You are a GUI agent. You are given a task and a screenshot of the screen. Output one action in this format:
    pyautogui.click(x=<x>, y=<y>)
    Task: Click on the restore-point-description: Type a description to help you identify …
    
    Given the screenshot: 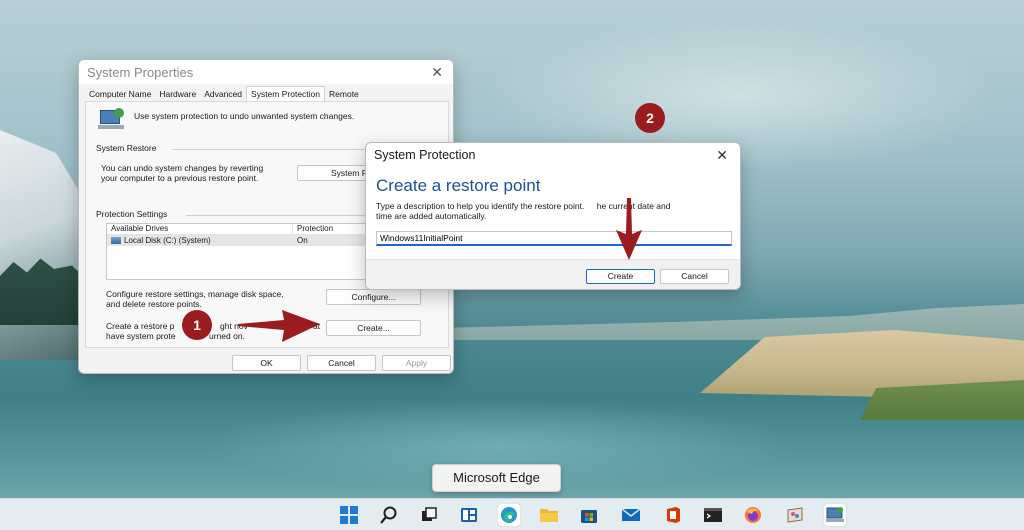 What is the action you would take?
    pyautogui.click(x=554, y=211)
    